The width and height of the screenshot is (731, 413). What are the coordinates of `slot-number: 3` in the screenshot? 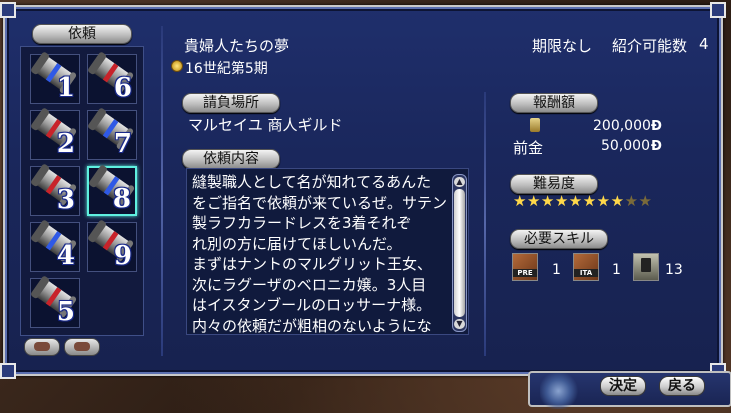 It's located at (65, 200).